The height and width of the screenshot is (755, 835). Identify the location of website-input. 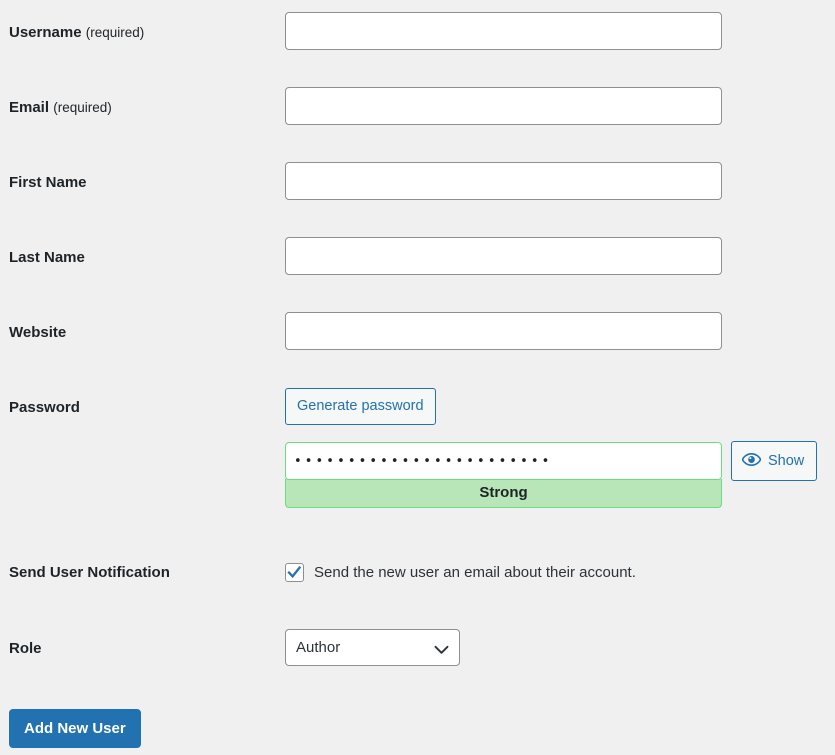
(503, 331).